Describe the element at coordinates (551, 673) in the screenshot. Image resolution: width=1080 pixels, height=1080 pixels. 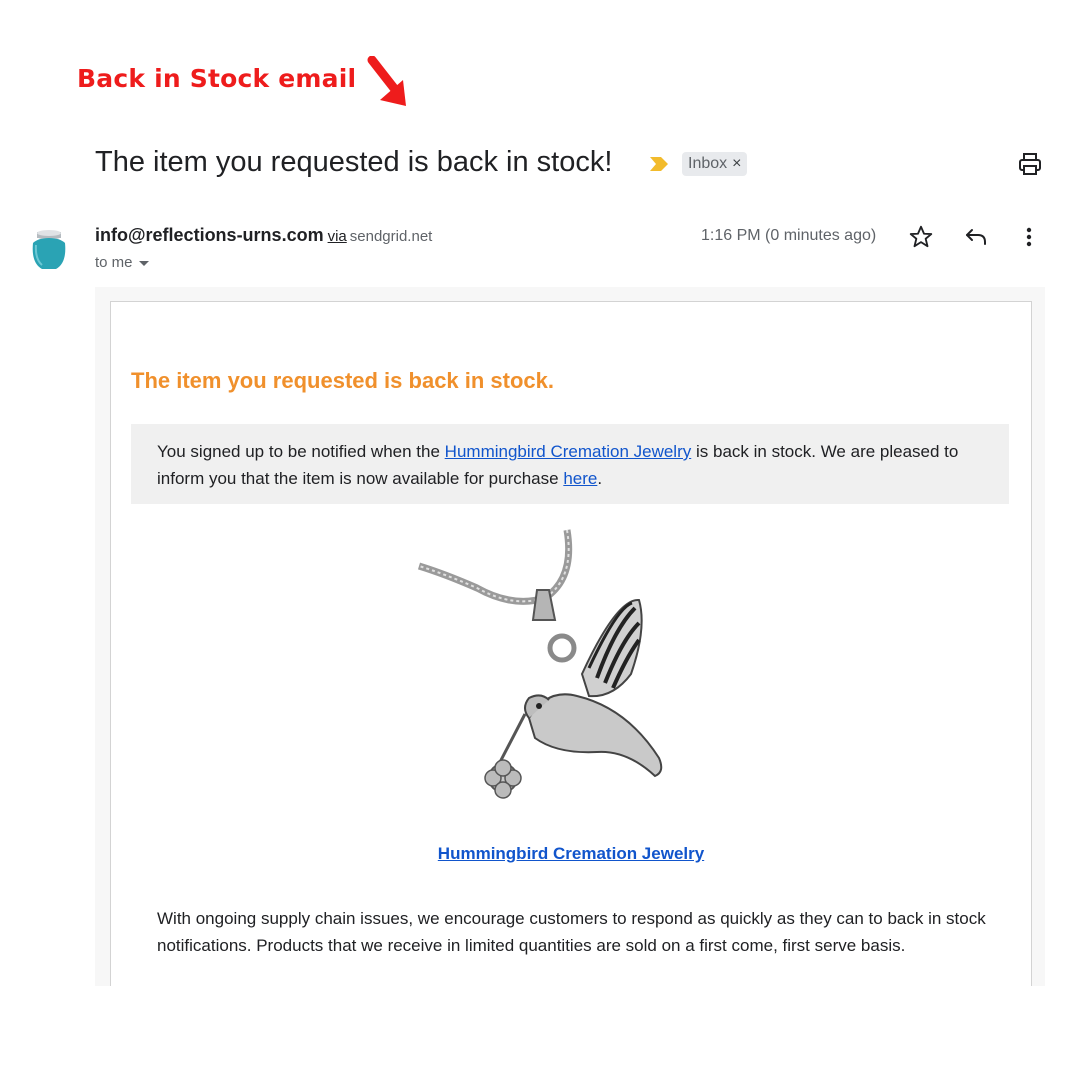
I see `hummingbird-pendant-image` at that location.